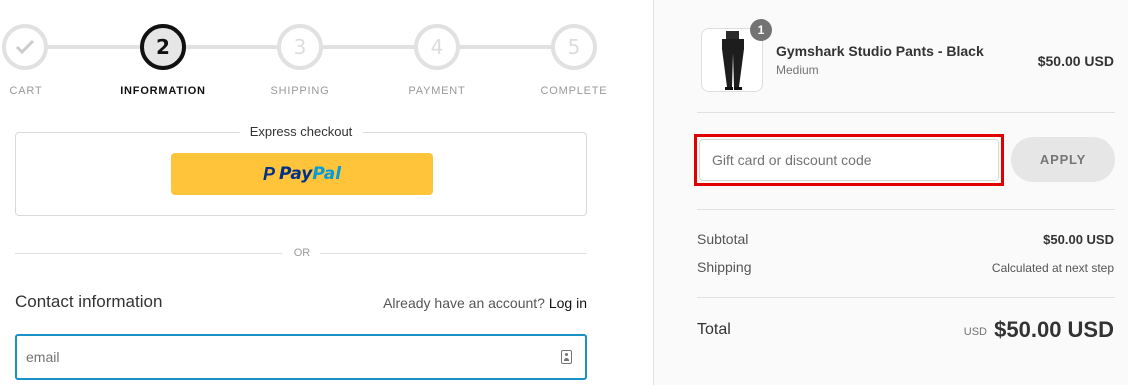 Image resolution: width=1128 pixels, height=385 pixels. What do you see at coordinates (1075, 61) in the screenshot?
I see `product-price: $50.00 USD` at bounding box center [1075, 61].